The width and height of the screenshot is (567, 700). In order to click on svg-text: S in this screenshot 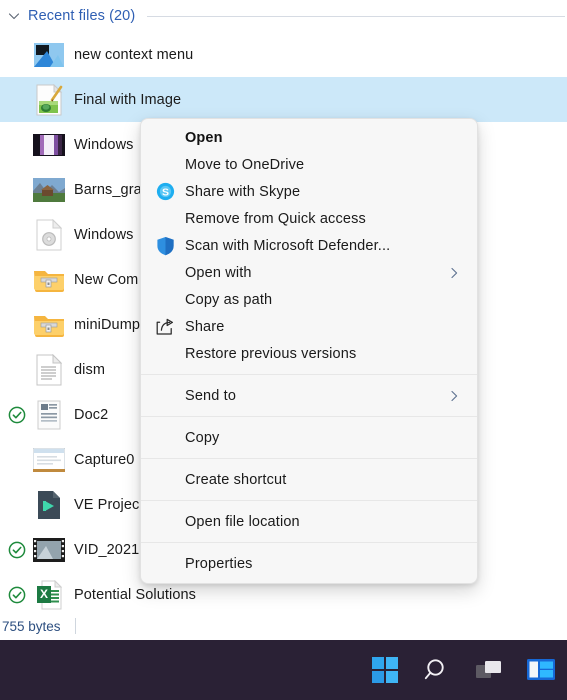, I will do `click(164, 192)`.